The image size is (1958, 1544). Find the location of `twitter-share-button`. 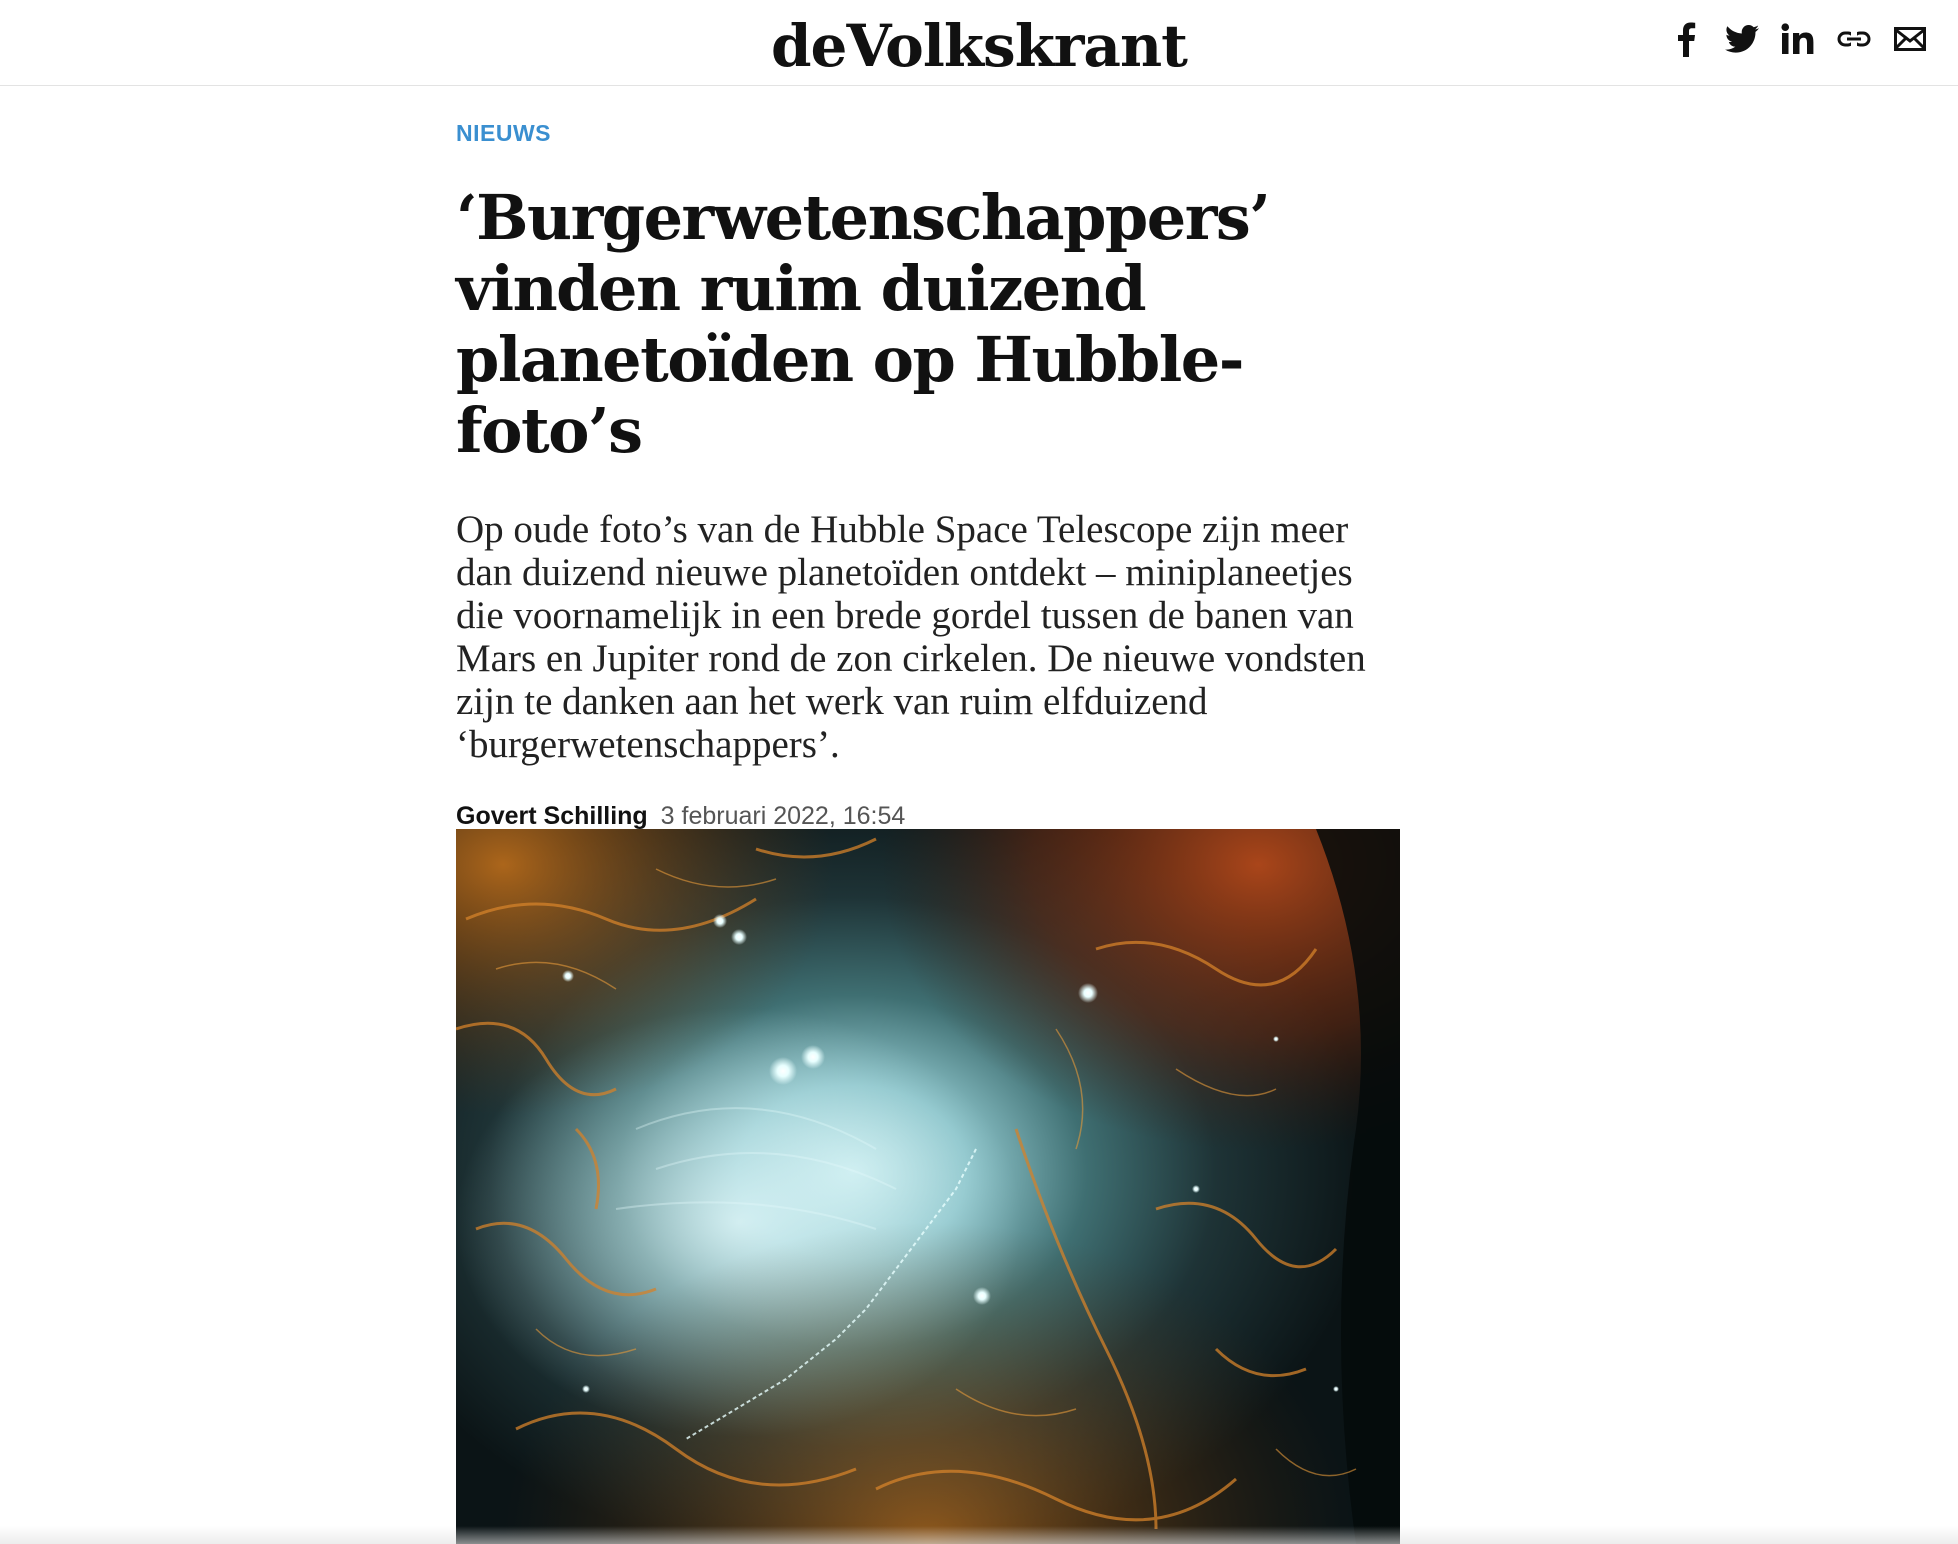

twitter-share-button is located at coordinates (1742, 39).